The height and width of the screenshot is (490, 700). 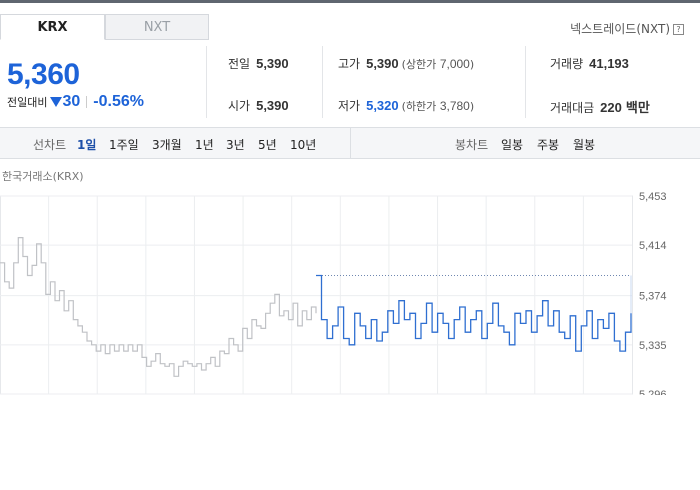 I want to click on tab-nxt: NXT, so click(x=157, y=27).